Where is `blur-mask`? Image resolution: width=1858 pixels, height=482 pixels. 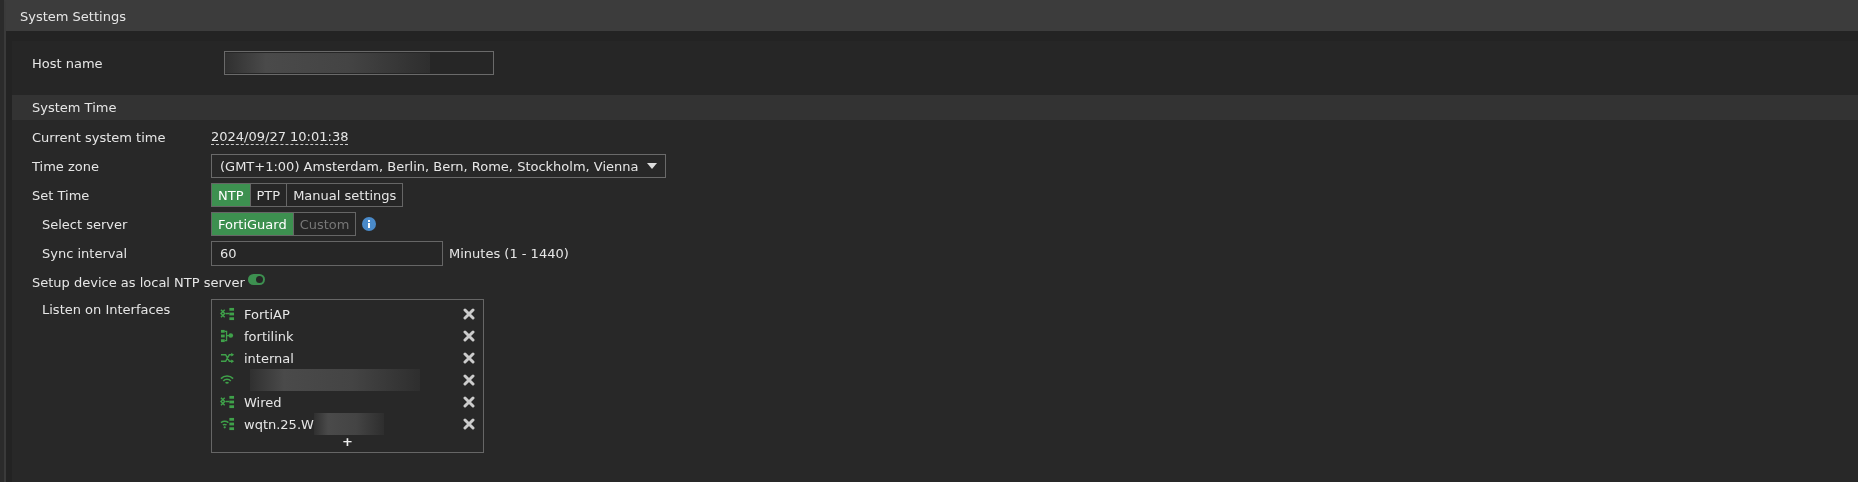
blur-mask is located at coordinates (348, 424).